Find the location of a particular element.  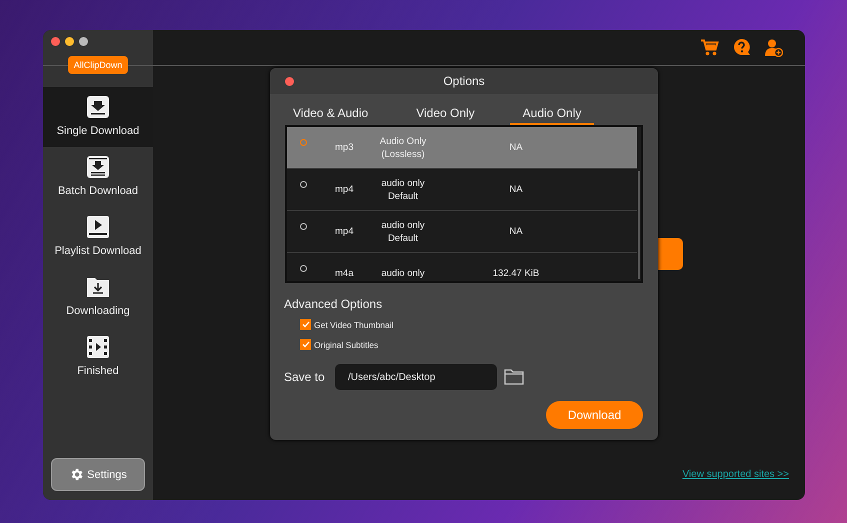

zoom-button is located at coordinates (83, 41).